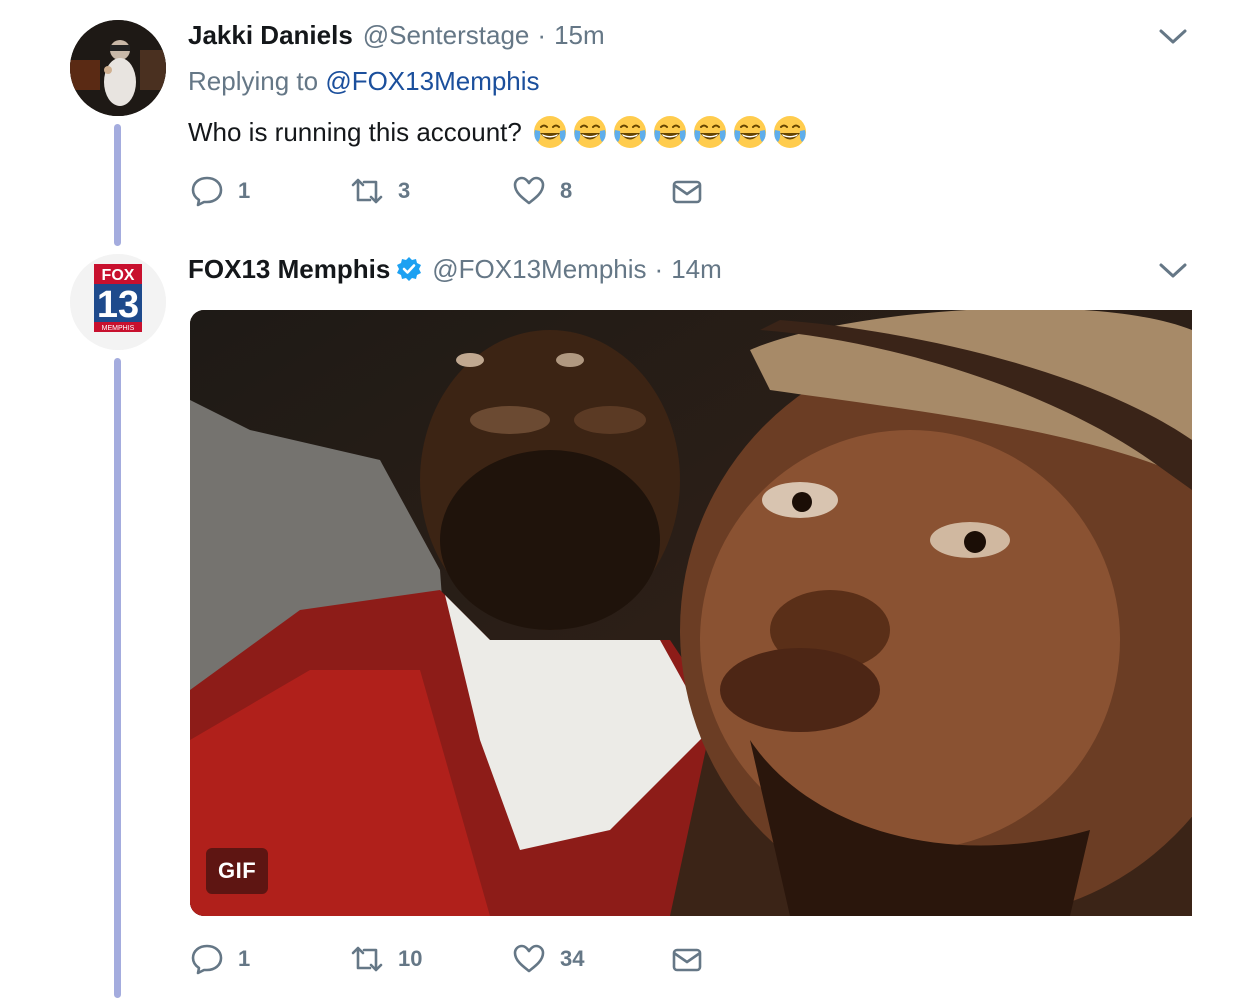 The width and height of the screenshot is (1246, 998). I want to click on timestamp: 15m, so click(579, 35).